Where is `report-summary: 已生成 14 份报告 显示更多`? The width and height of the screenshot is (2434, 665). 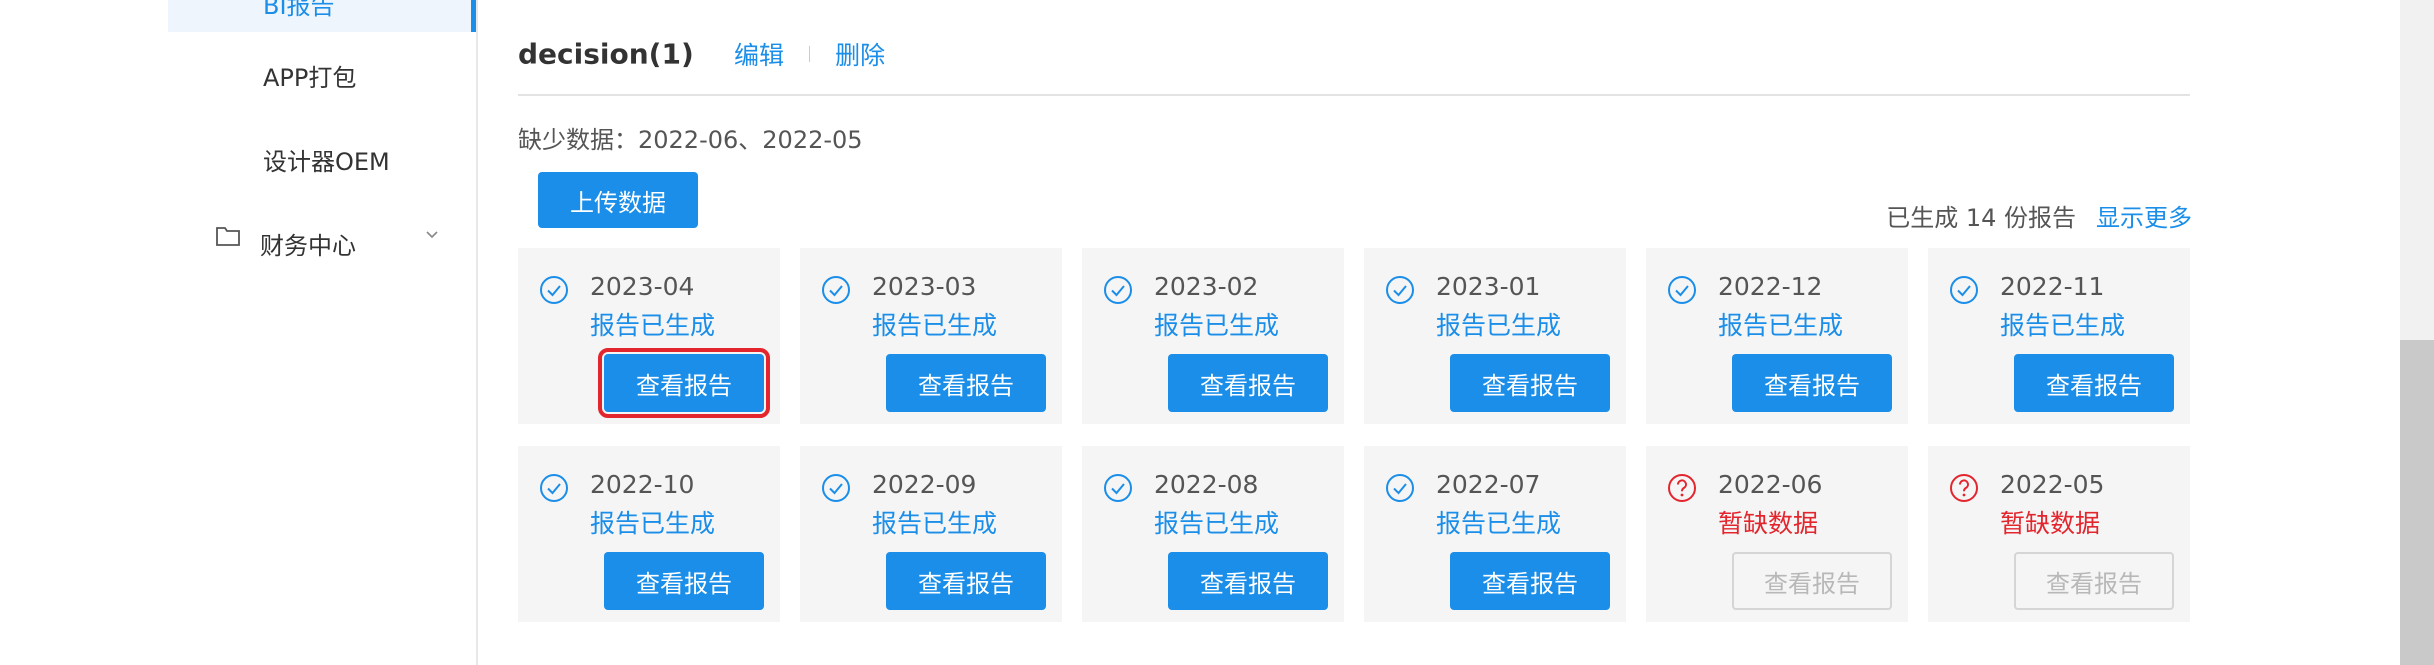
report-summary: 已生成 14 份报告 显示更多 is located at coordinates (2039, 215).